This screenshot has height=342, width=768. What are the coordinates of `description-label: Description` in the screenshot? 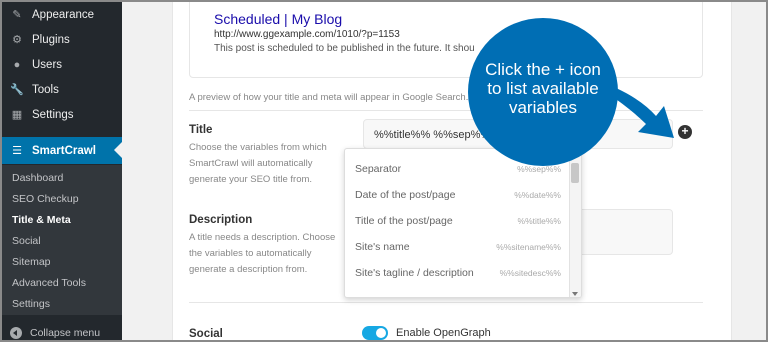 It's located at (221, 220).